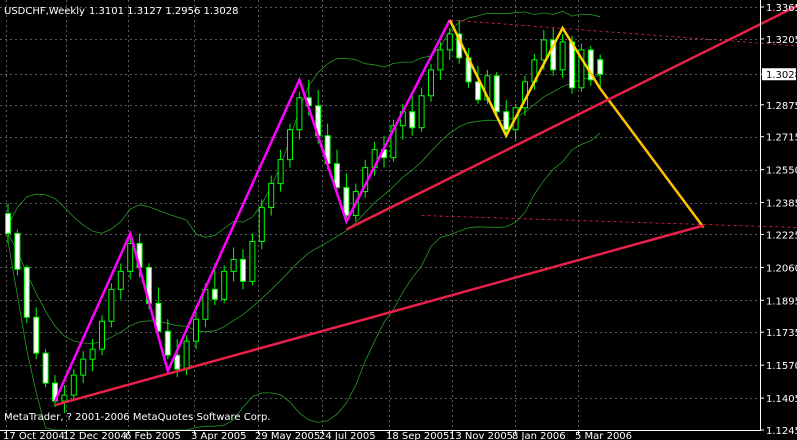 This screenshot has height=440, width=797. Describe the element at coordinates (781, 333) in the screenshot. I see `y-tick-label: 1.1735` at that location.